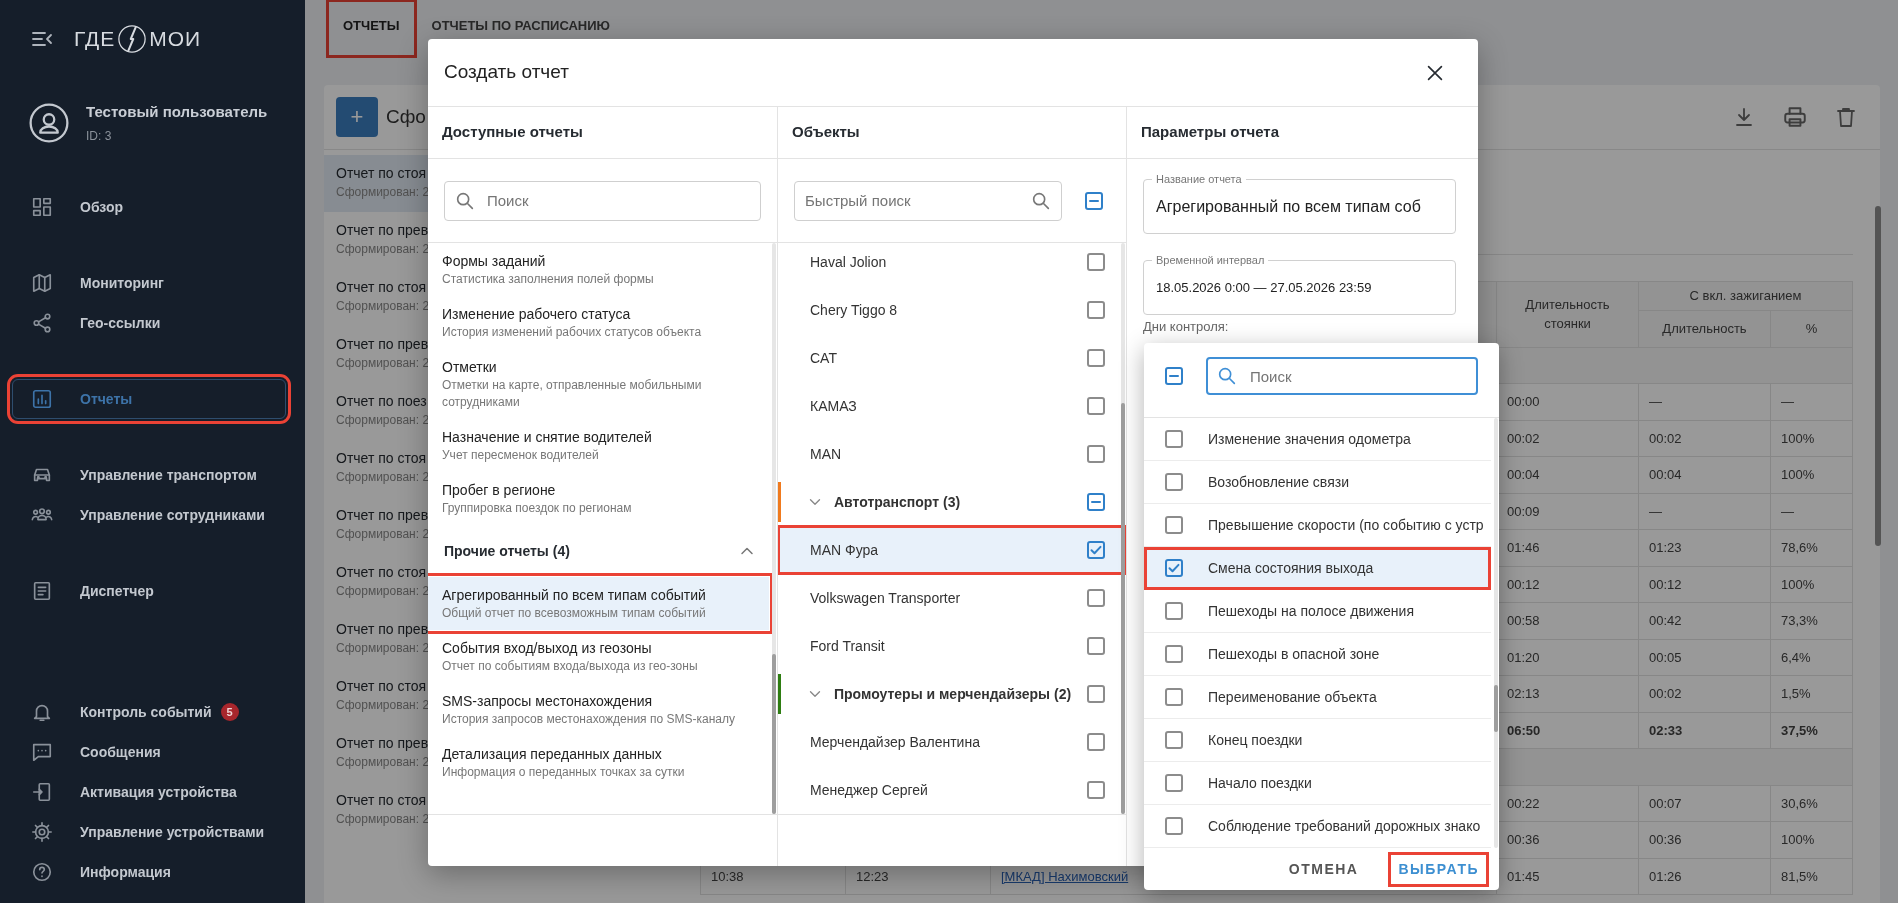  Describe the element at coordinates (1317, 783) in the screenshot. I see `event-option: Начало поездки` at that location.